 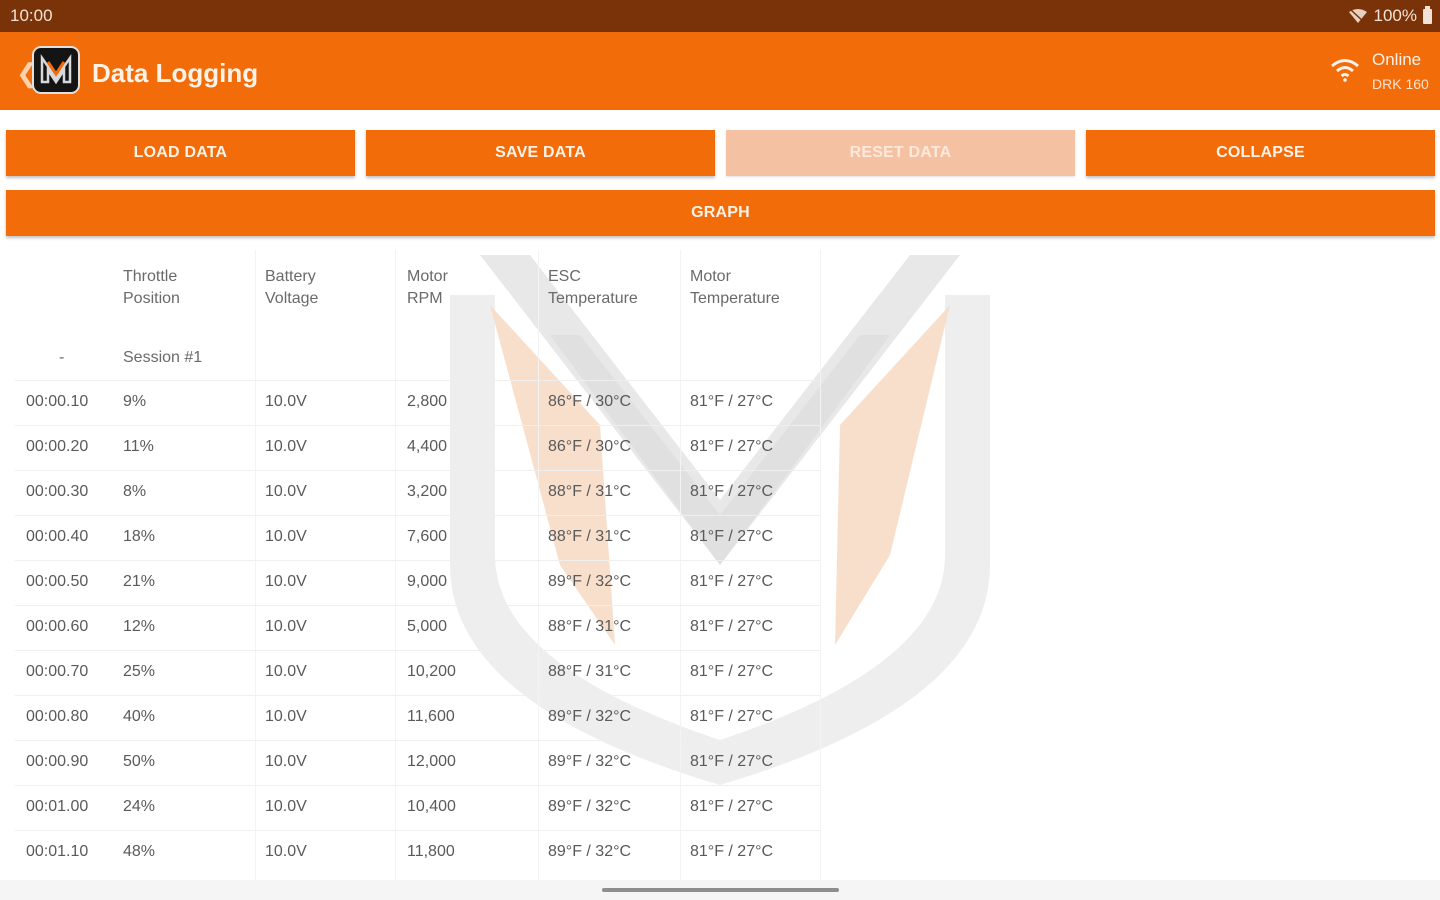 What do you see at coordinates (593, 288) in the screenshot?
I see `header-esc-temperature: ESC Temperature` at bounding box center [593, 288].